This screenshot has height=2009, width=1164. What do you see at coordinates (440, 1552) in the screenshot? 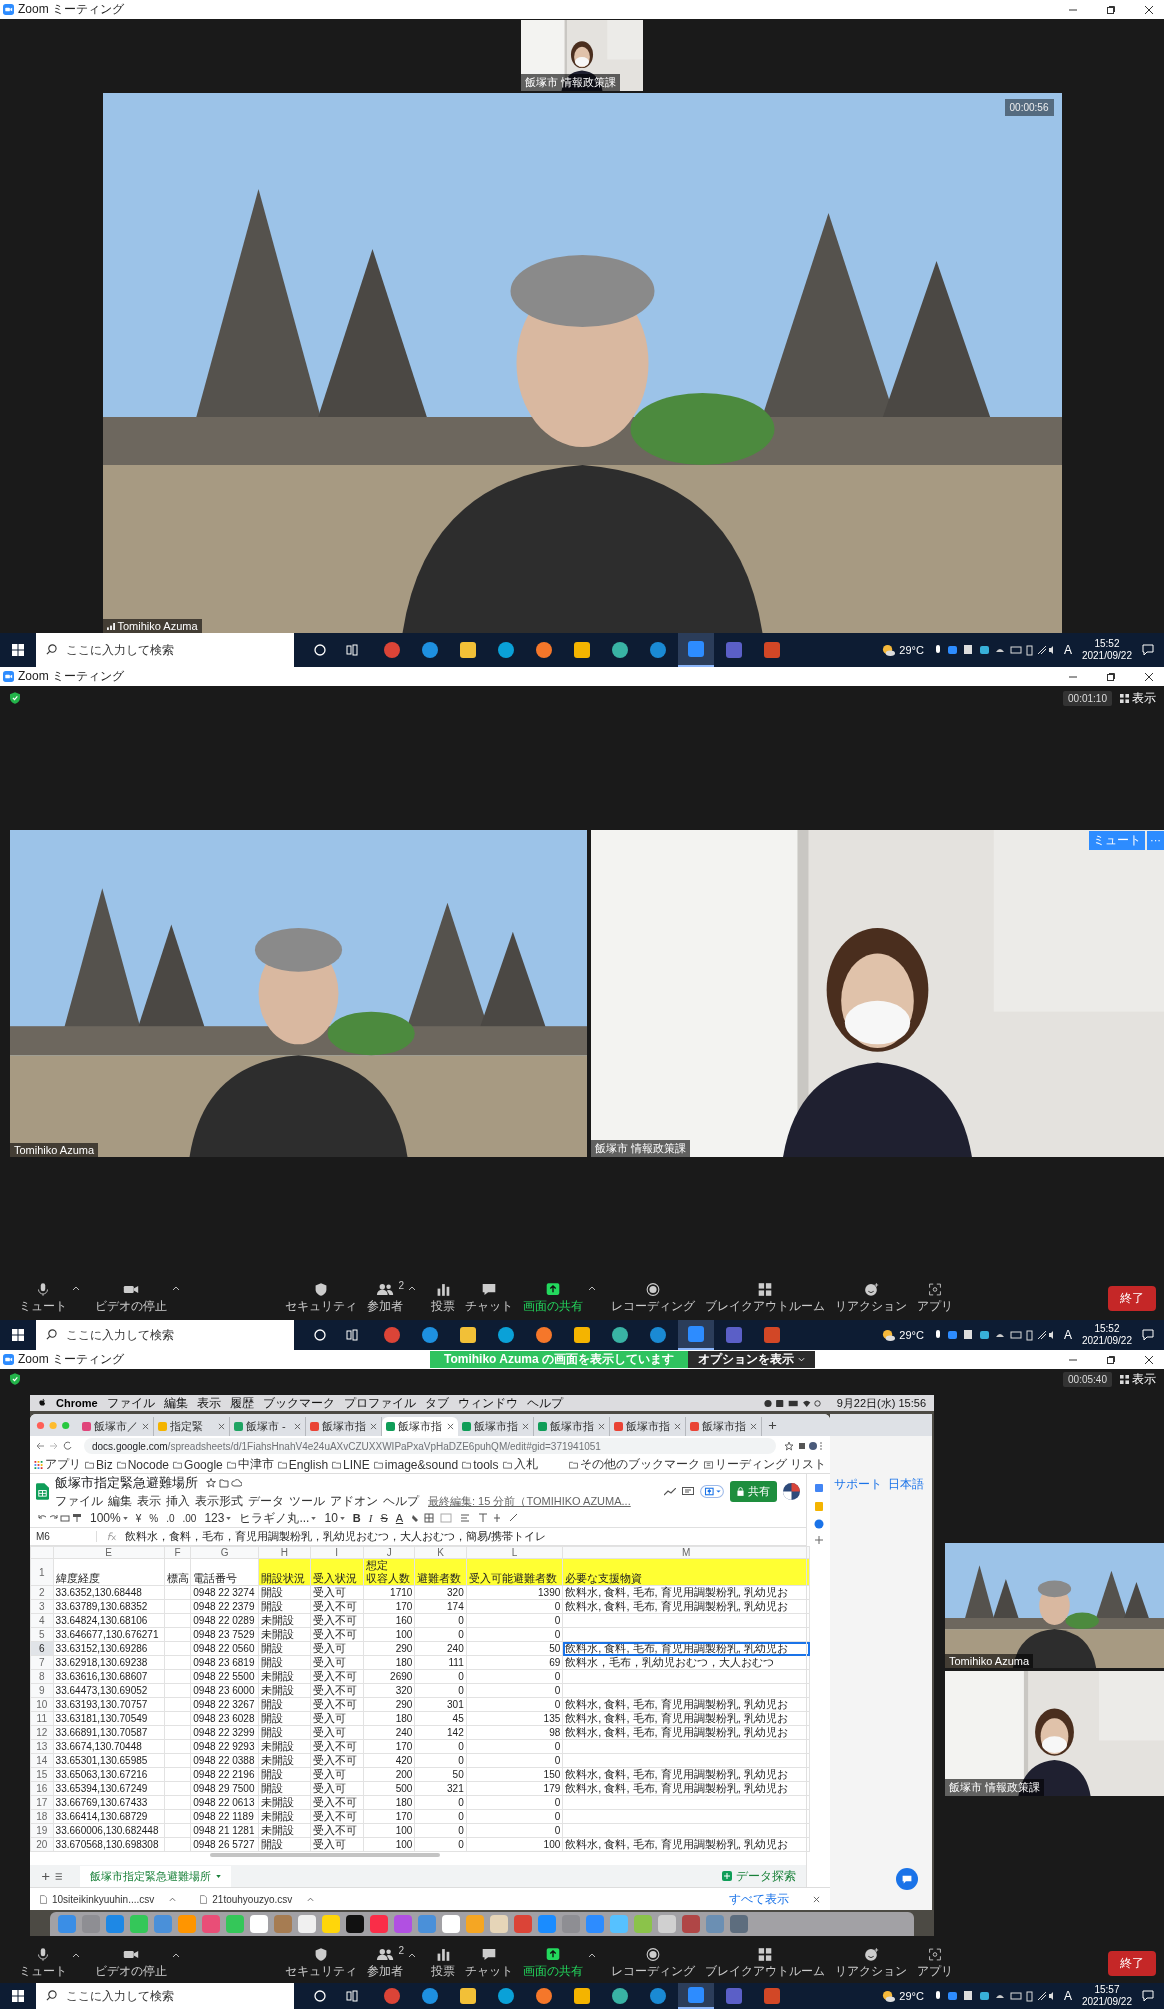
I see `column-header: K` at bounding box center [440, 1552].